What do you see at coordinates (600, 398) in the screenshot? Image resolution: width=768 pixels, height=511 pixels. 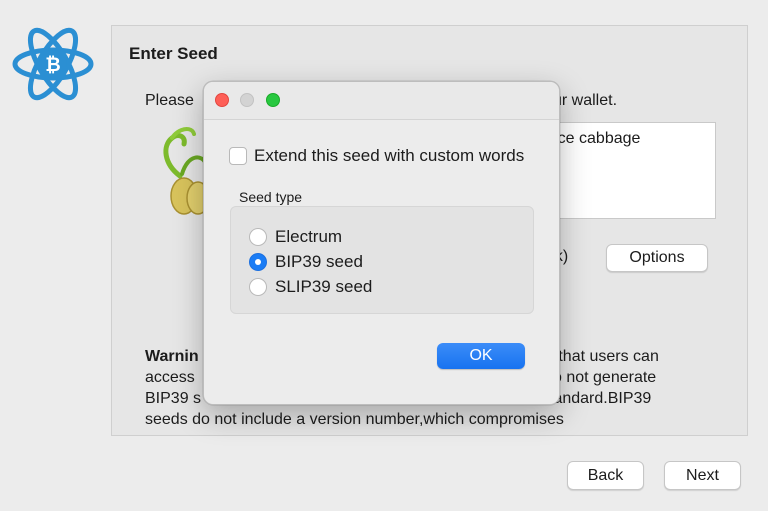 I see `warning-line-3-tail: tandard.BIP39` at bounding box center [600, 398].